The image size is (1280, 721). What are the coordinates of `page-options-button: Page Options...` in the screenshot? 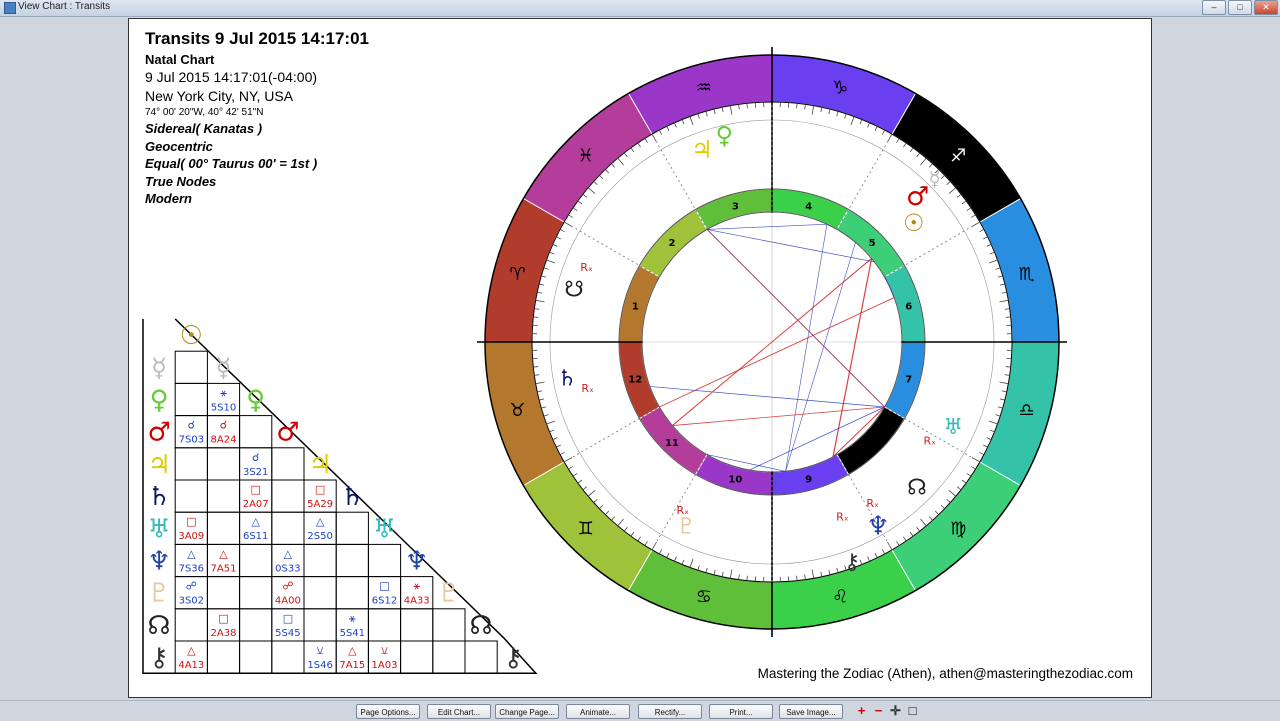 It's located at (388, 711).